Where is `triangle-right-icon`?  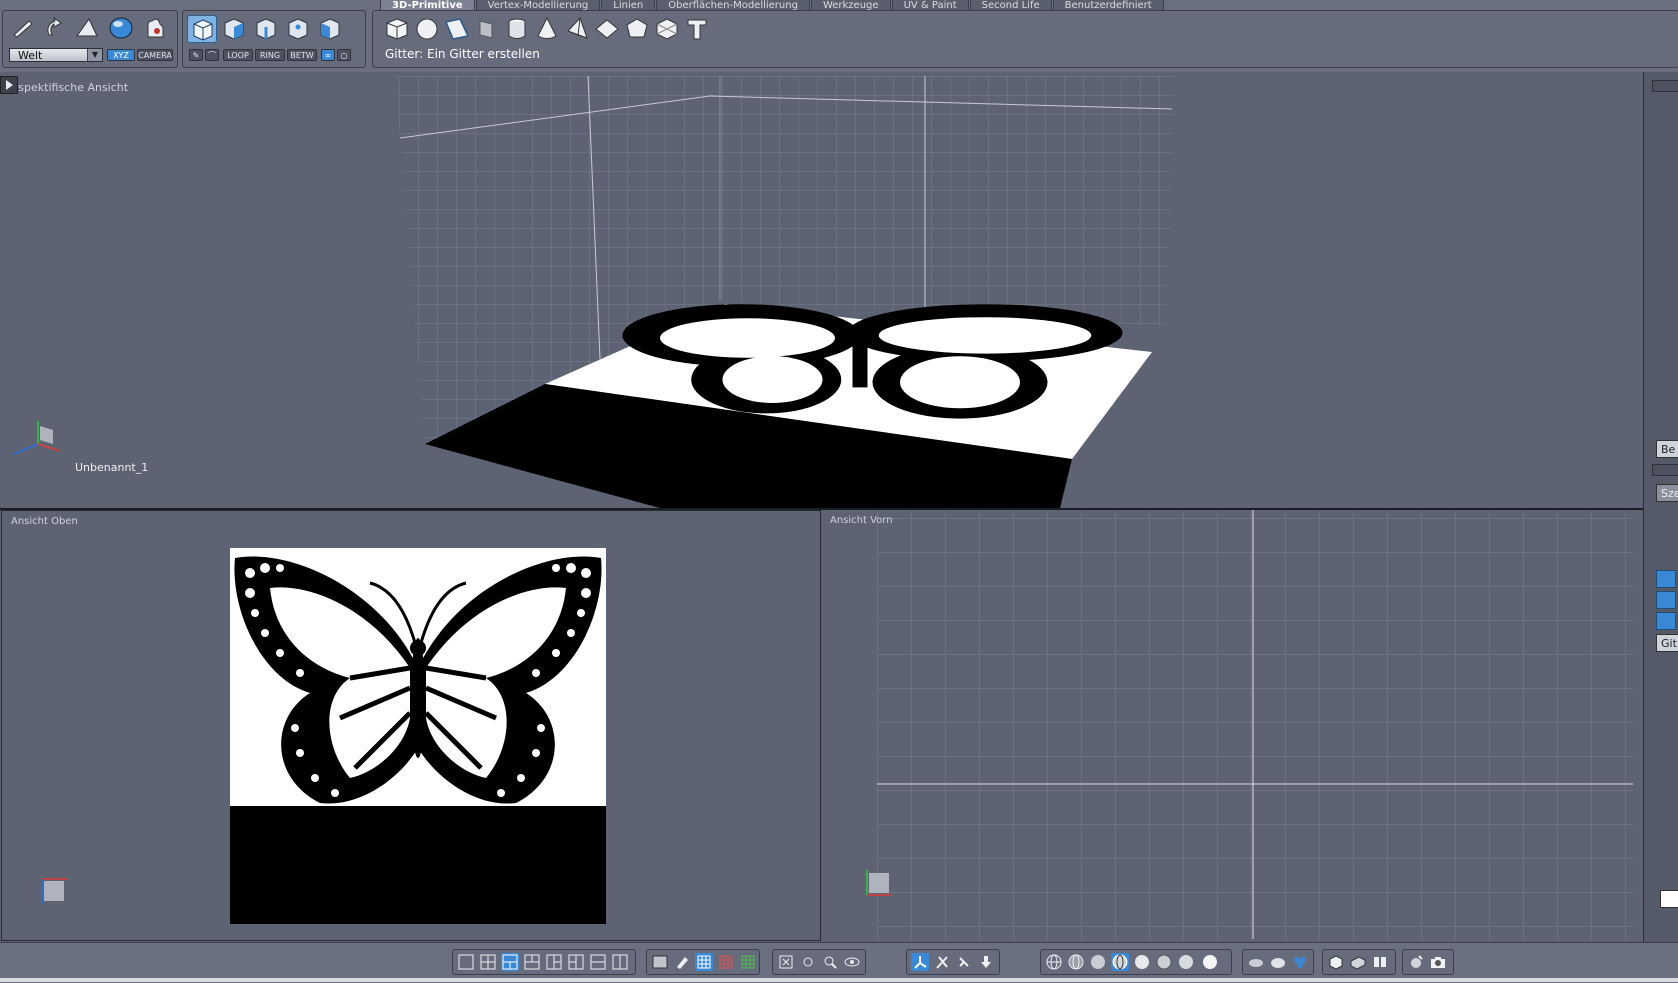
triangle-right-icon is located at coordinates (9, 85).